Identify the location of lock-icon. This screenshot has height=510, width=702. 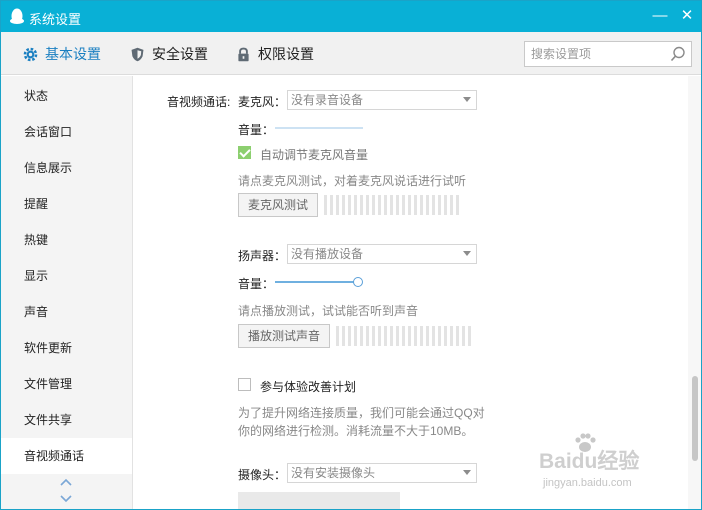
(243, 54).